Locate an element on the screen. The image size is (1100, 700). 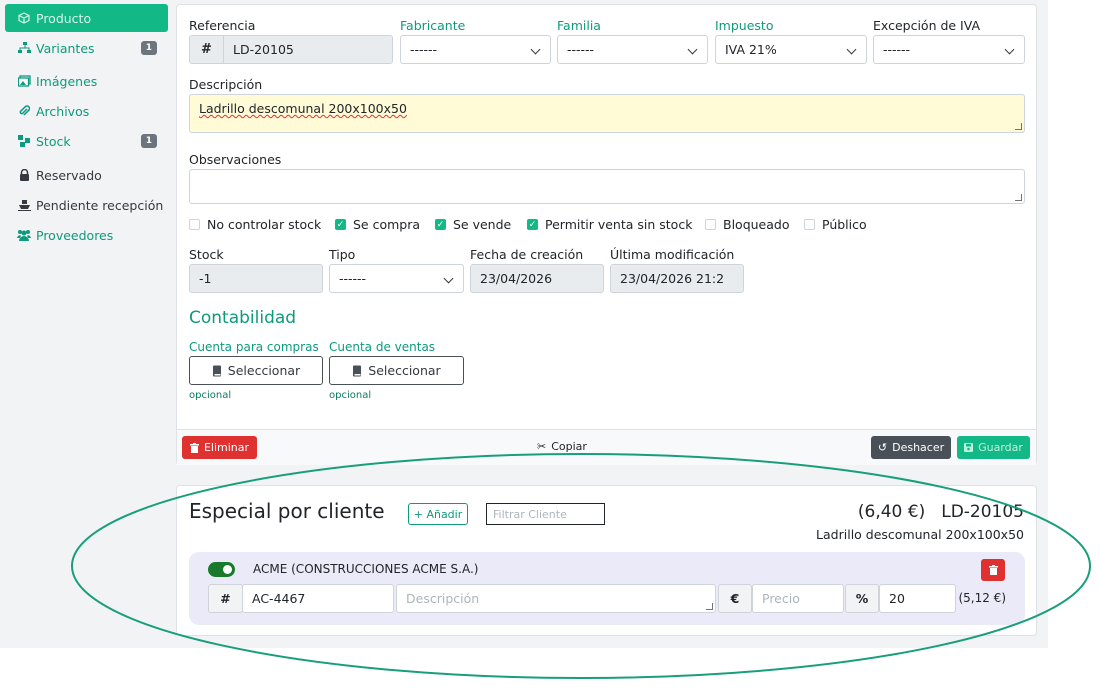
copiar-button: ✂ Copiar is located at coordinates (562, 446).